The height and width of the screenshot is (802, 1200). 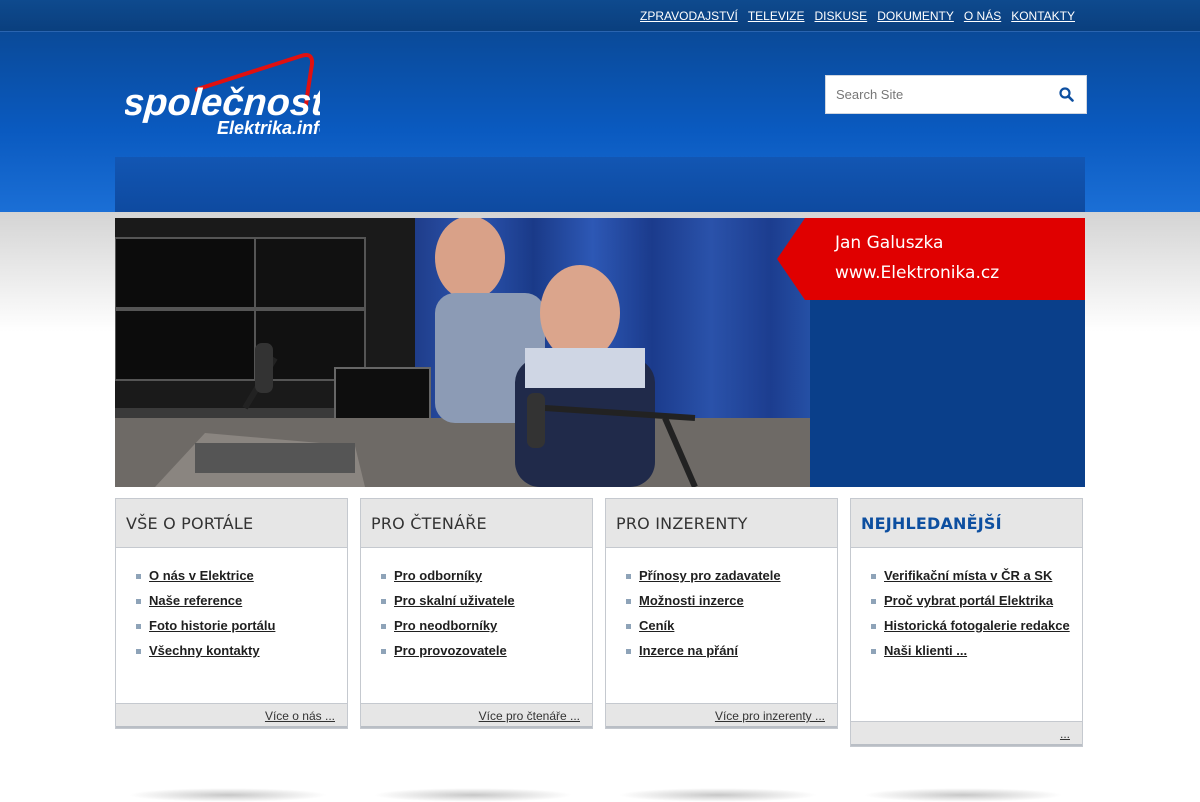 I want to click on nav-link-o-nas: O NÁS, so click(x=982, y=16).